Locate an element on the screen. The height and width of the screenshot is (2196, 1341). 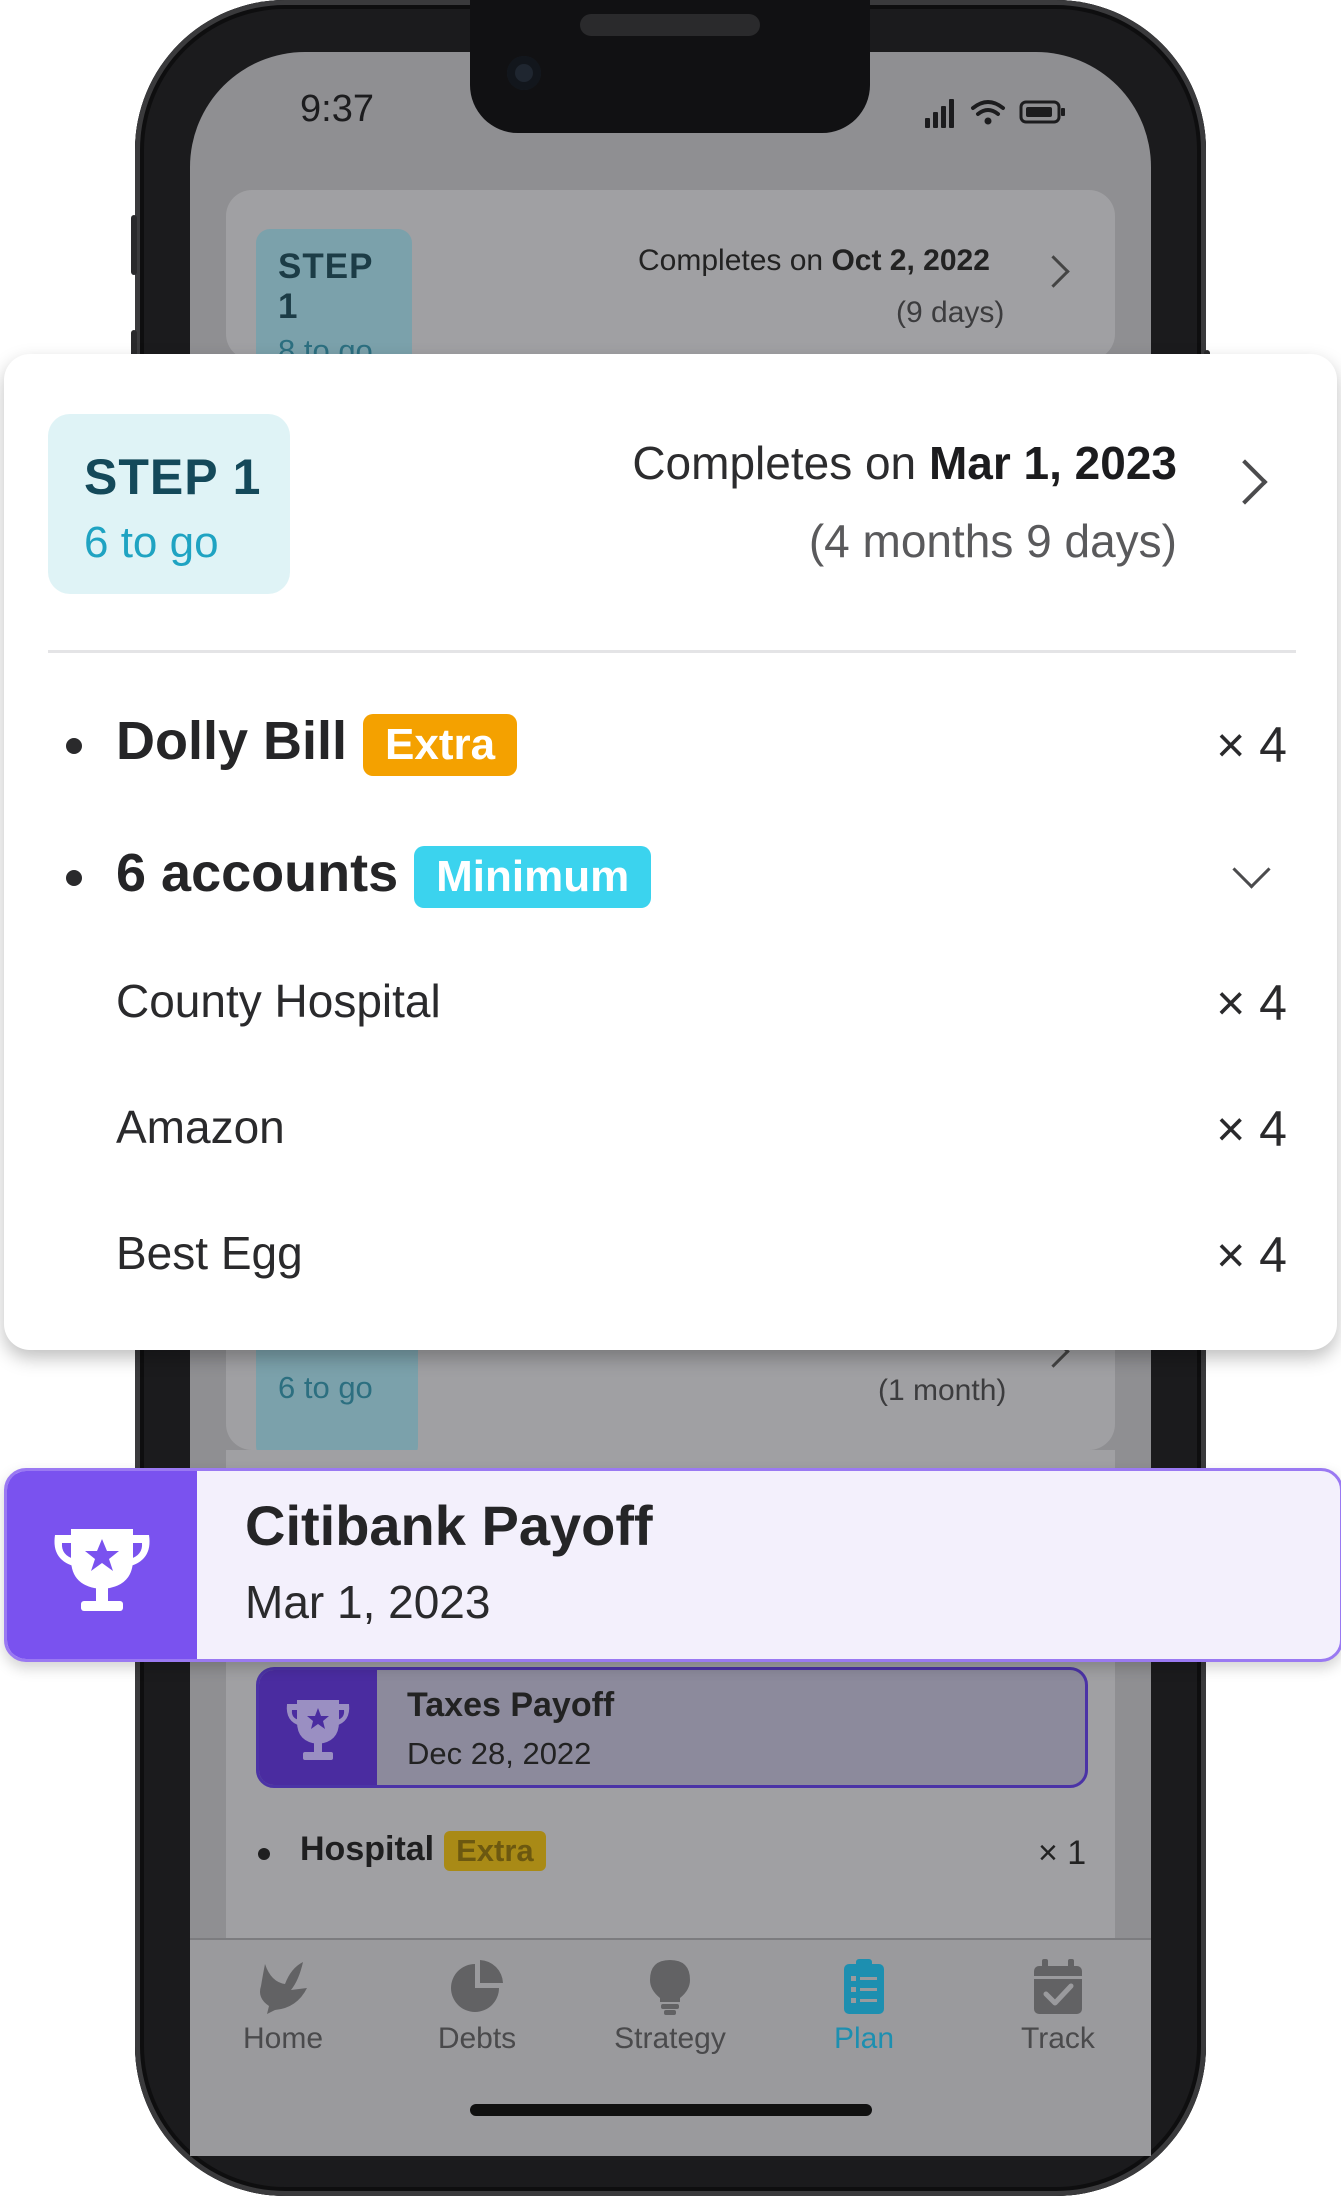
milestone-icon-panel is located at coordinates (318, 1727).